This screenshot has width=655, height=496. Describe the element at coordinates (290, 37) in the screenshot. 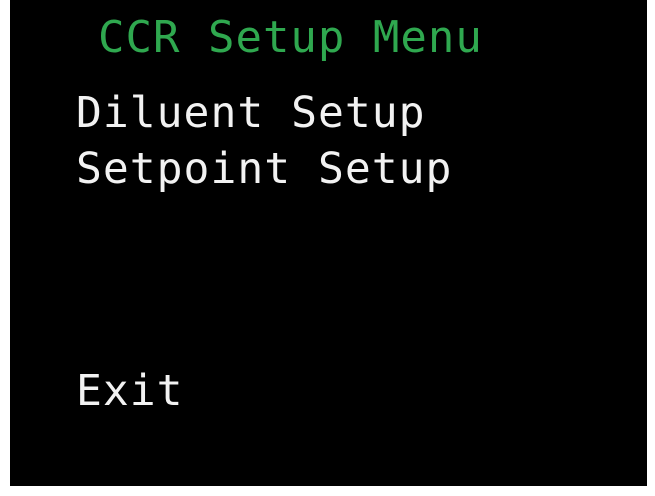

I see `menu-title: CCR Setup Menu` at that location.